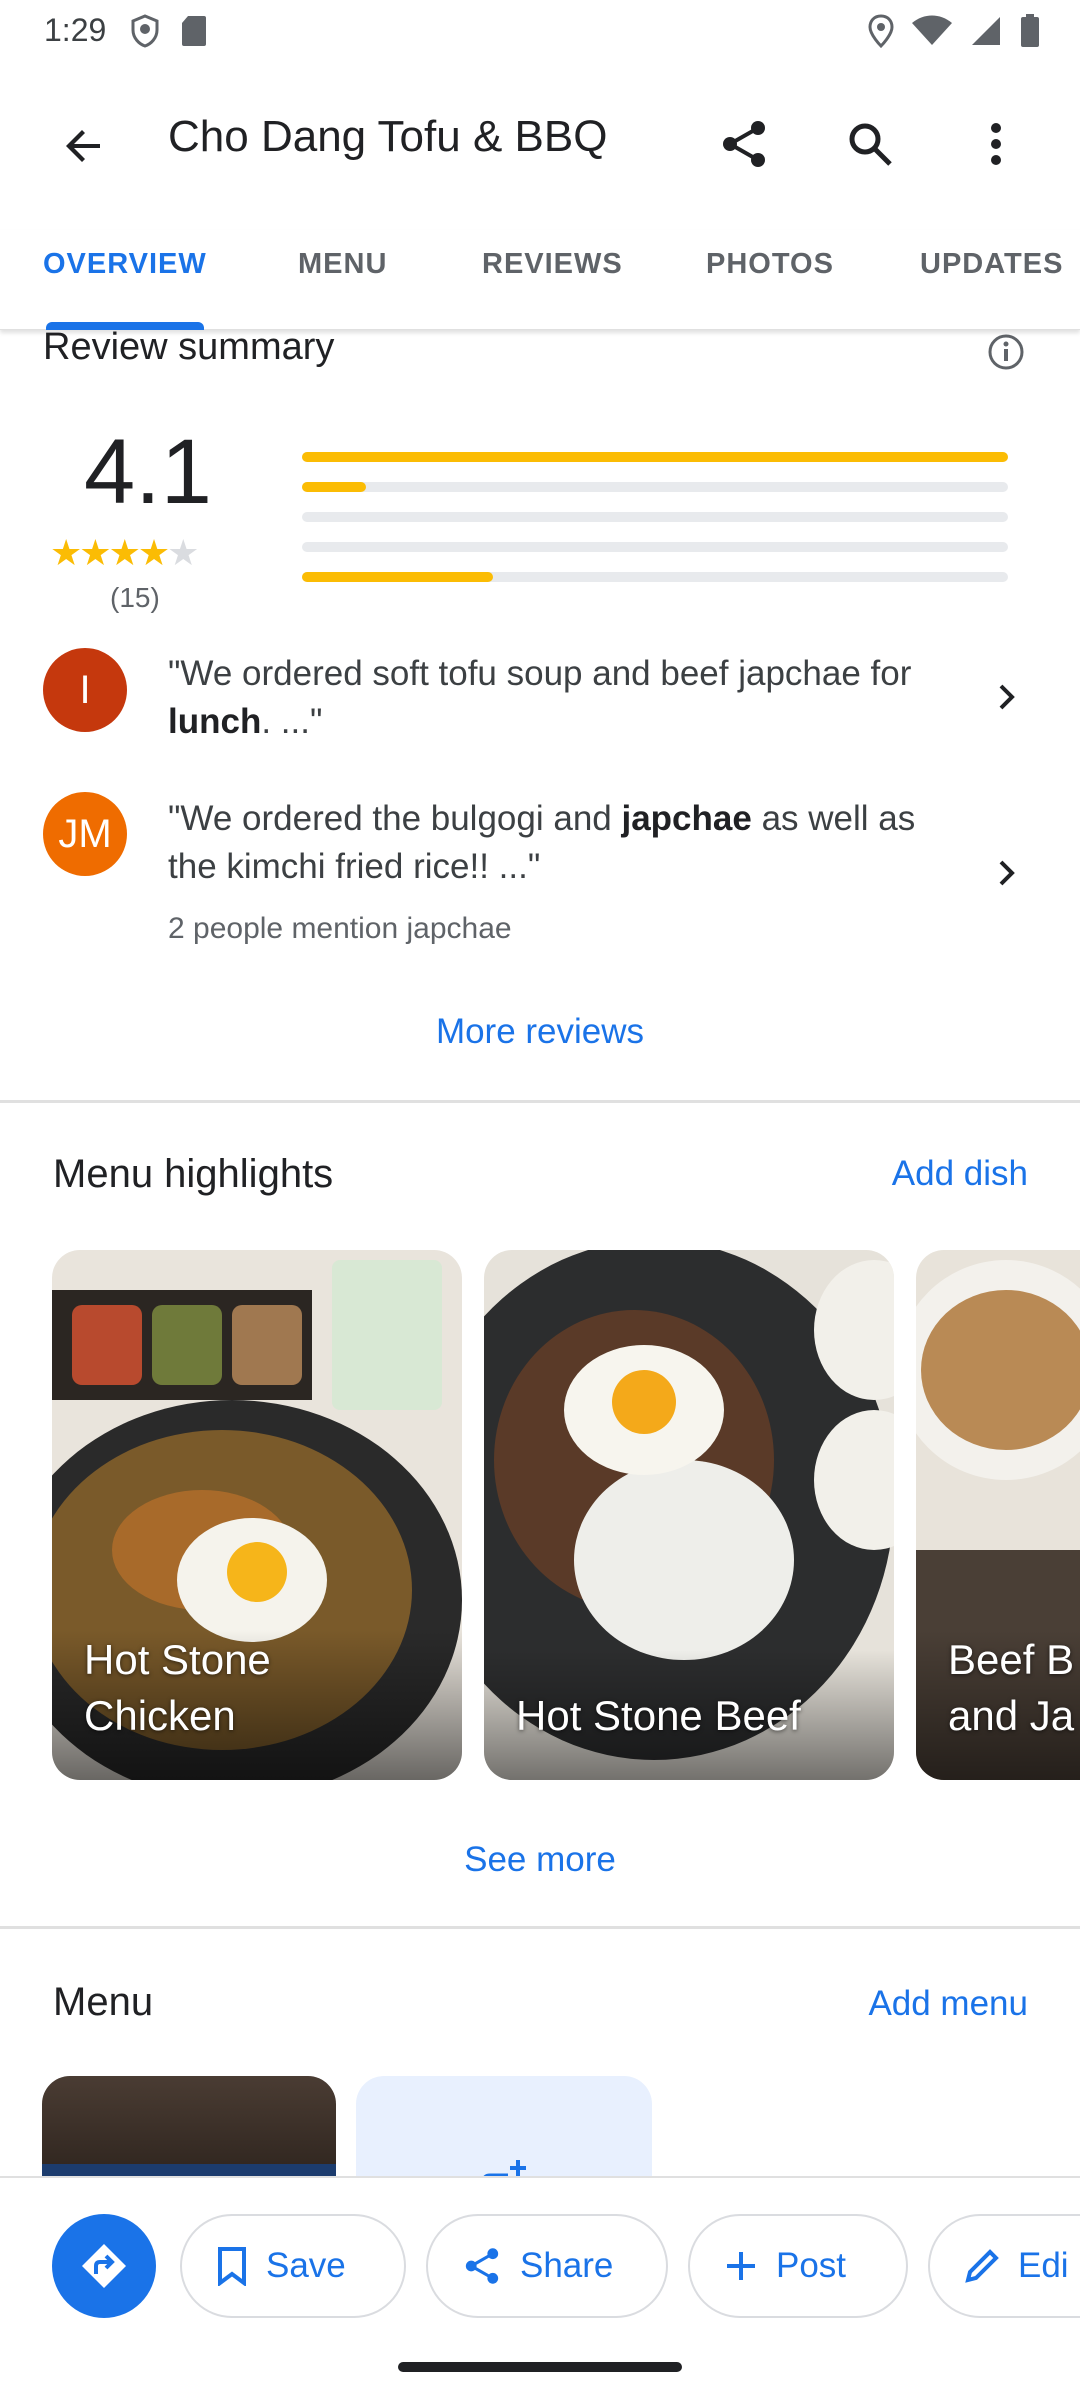 The height and width of the screenshot is (2400, 1080). Describe the element at coordinates (148, 472) in the screenshot. I see `rating-value: 4.1` at that location.